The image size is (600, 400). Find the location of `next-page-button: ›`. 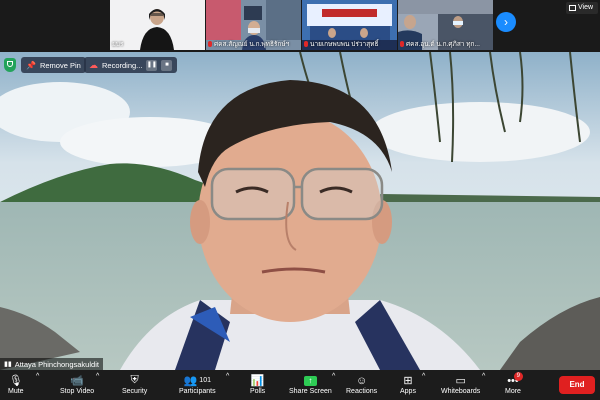

next-page-button: › is located at coordinates (506, 22).